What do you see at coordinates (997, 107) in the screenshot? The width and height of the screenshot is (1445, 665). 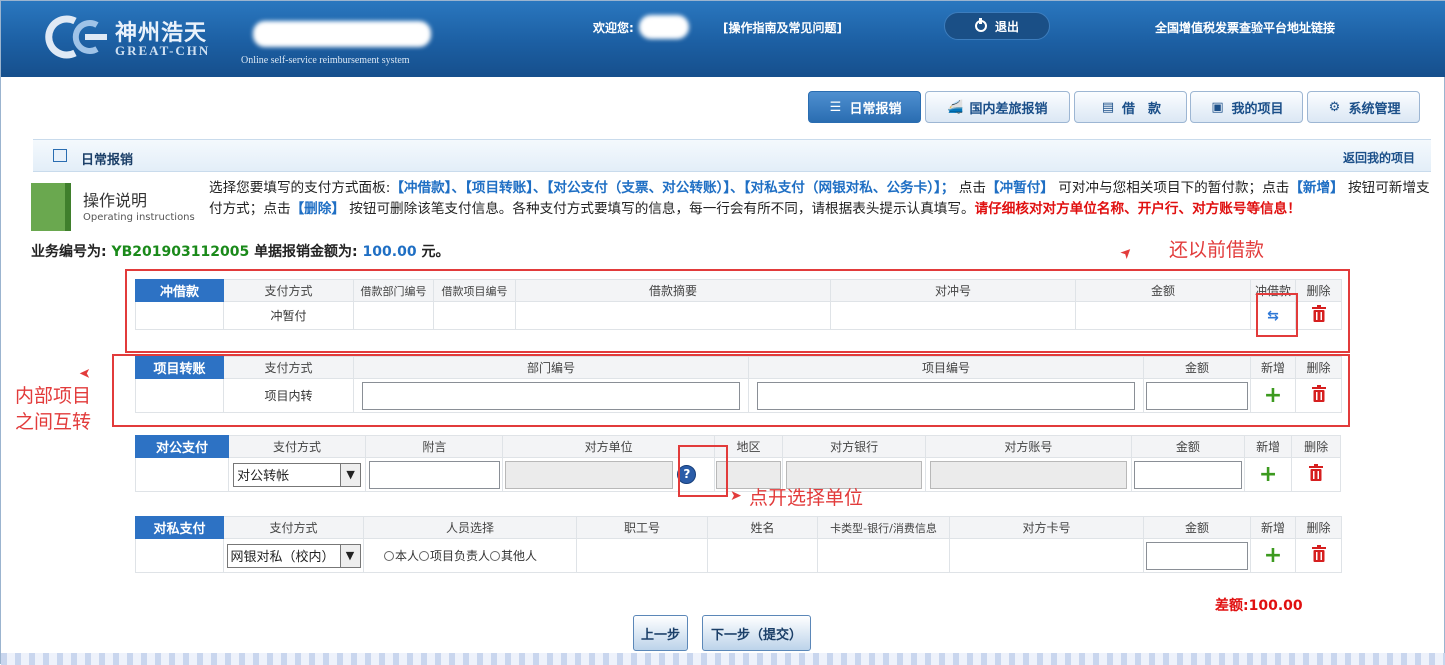 I see `nav-domestic-travel: 🚄 国内差旅报销` at bounding box center [997, 107].